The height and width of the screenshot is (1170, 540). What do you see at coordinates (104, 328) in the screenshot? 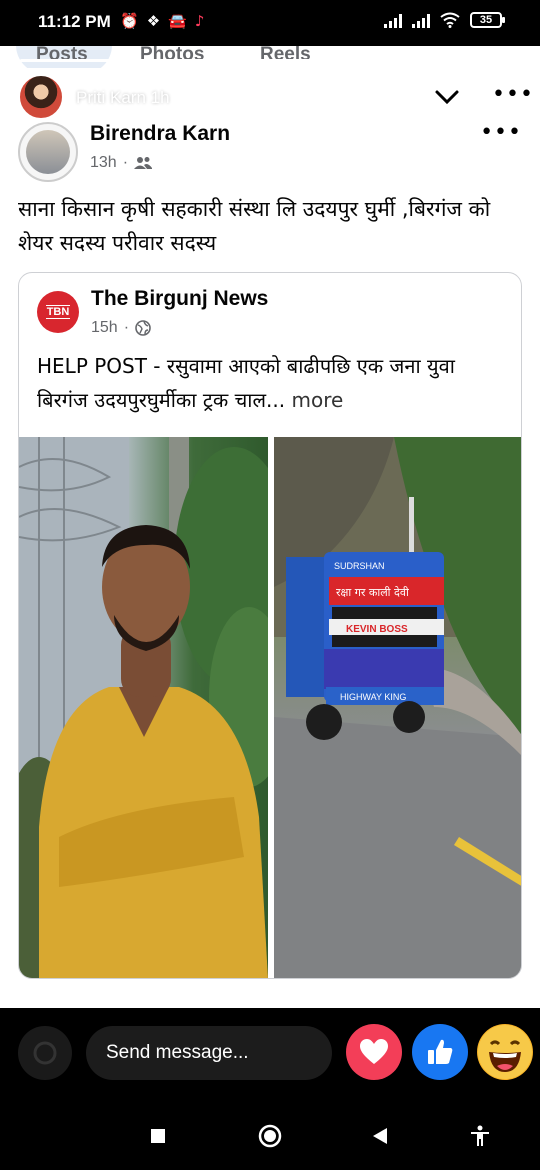
I see `shared-post-time: 15h` at bounding box center [104, 328].